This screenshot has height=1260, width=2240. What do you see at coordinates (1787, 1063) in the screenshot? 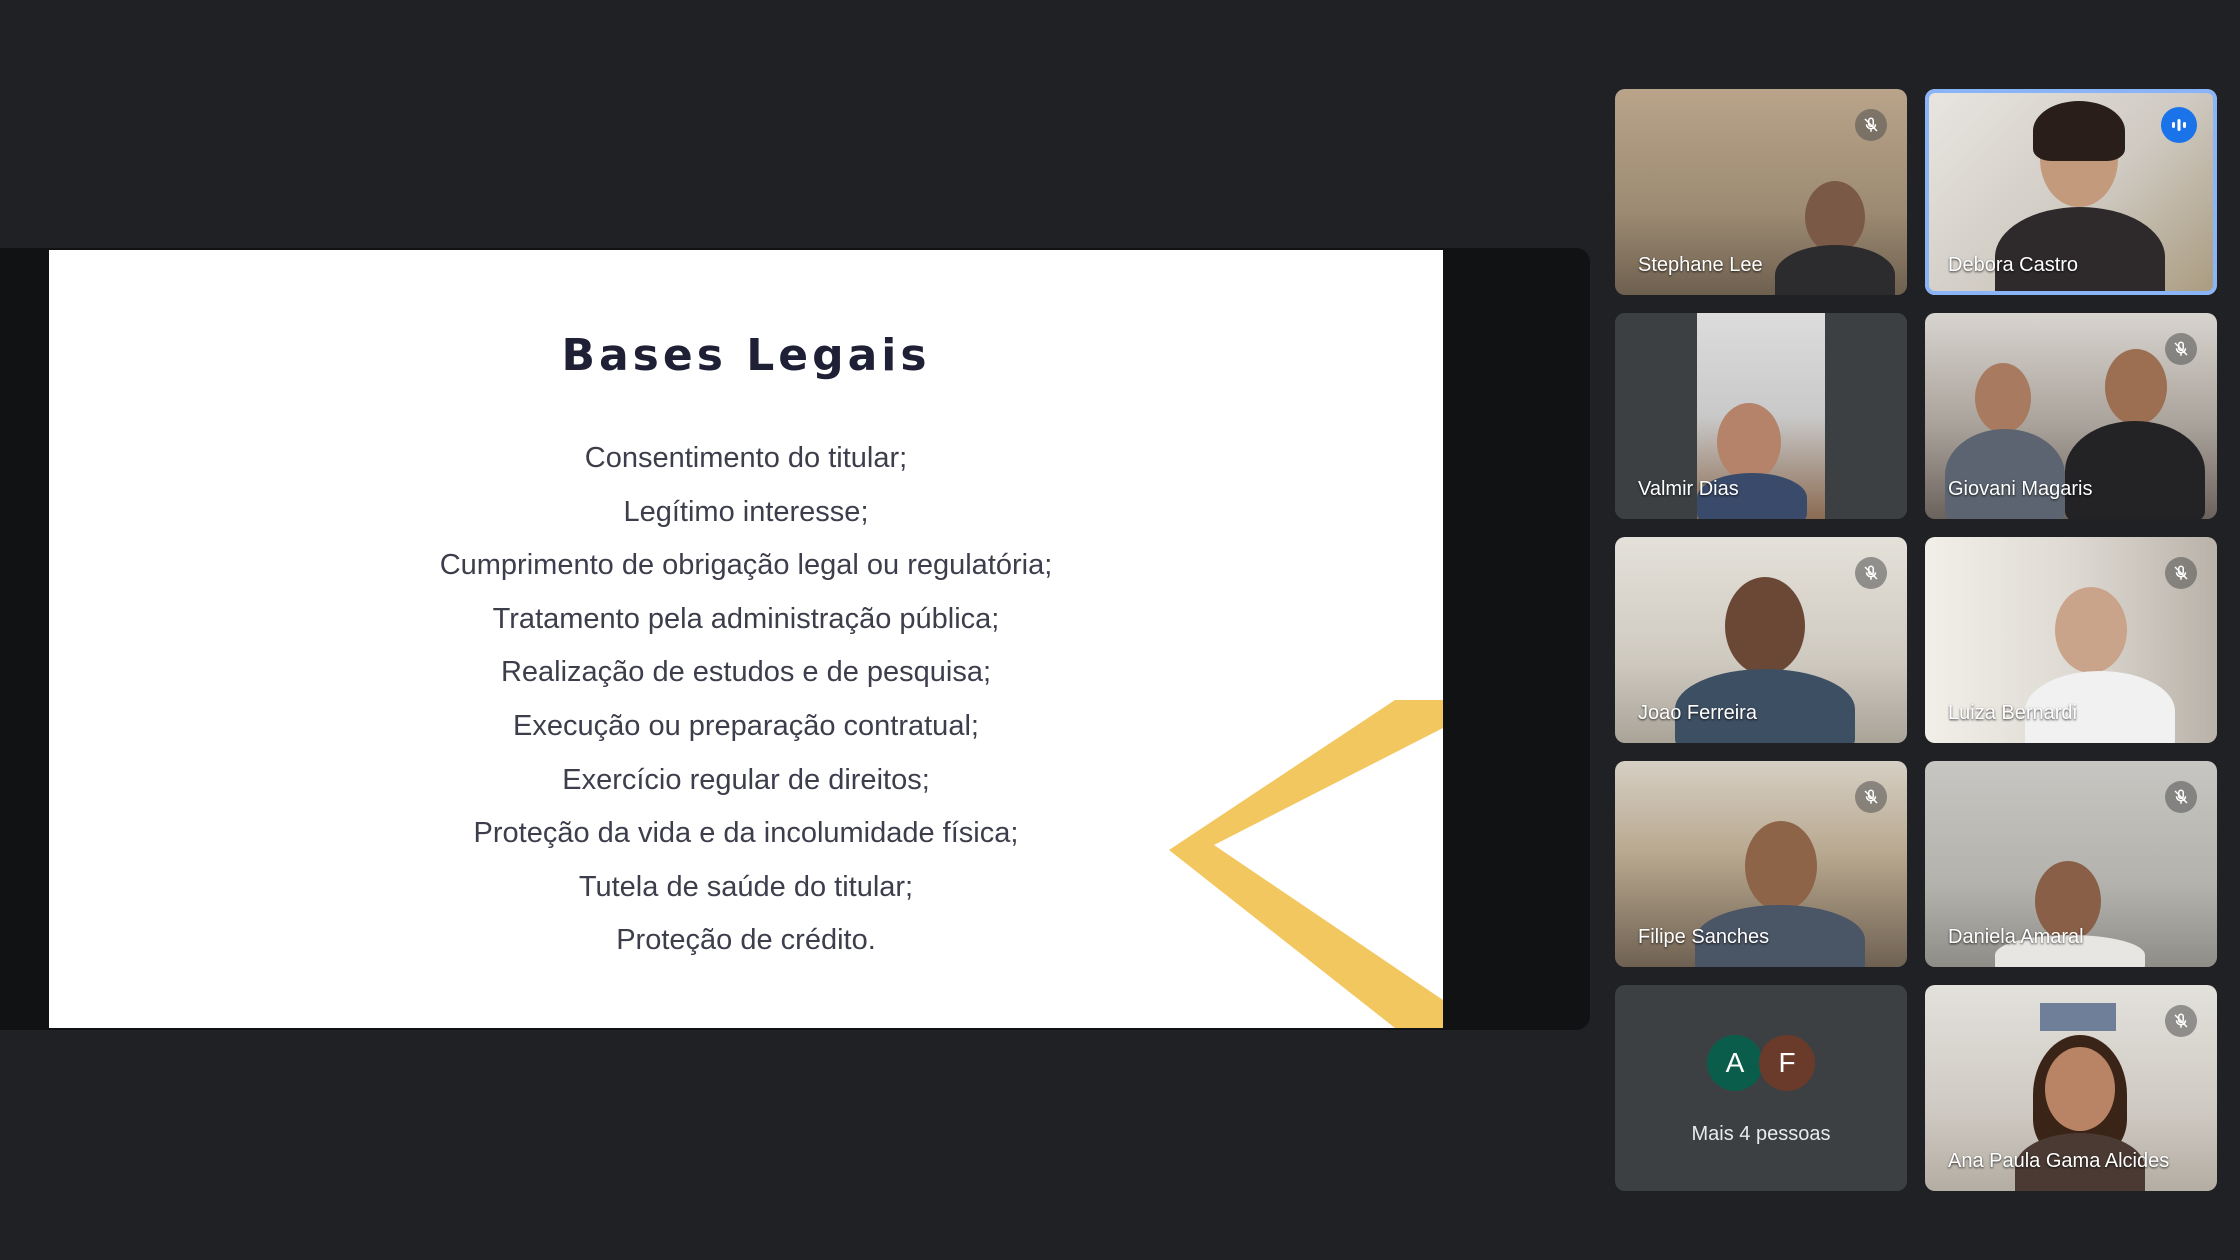
I see `participant-avatar: F` at bounding box center [1787, 1063].